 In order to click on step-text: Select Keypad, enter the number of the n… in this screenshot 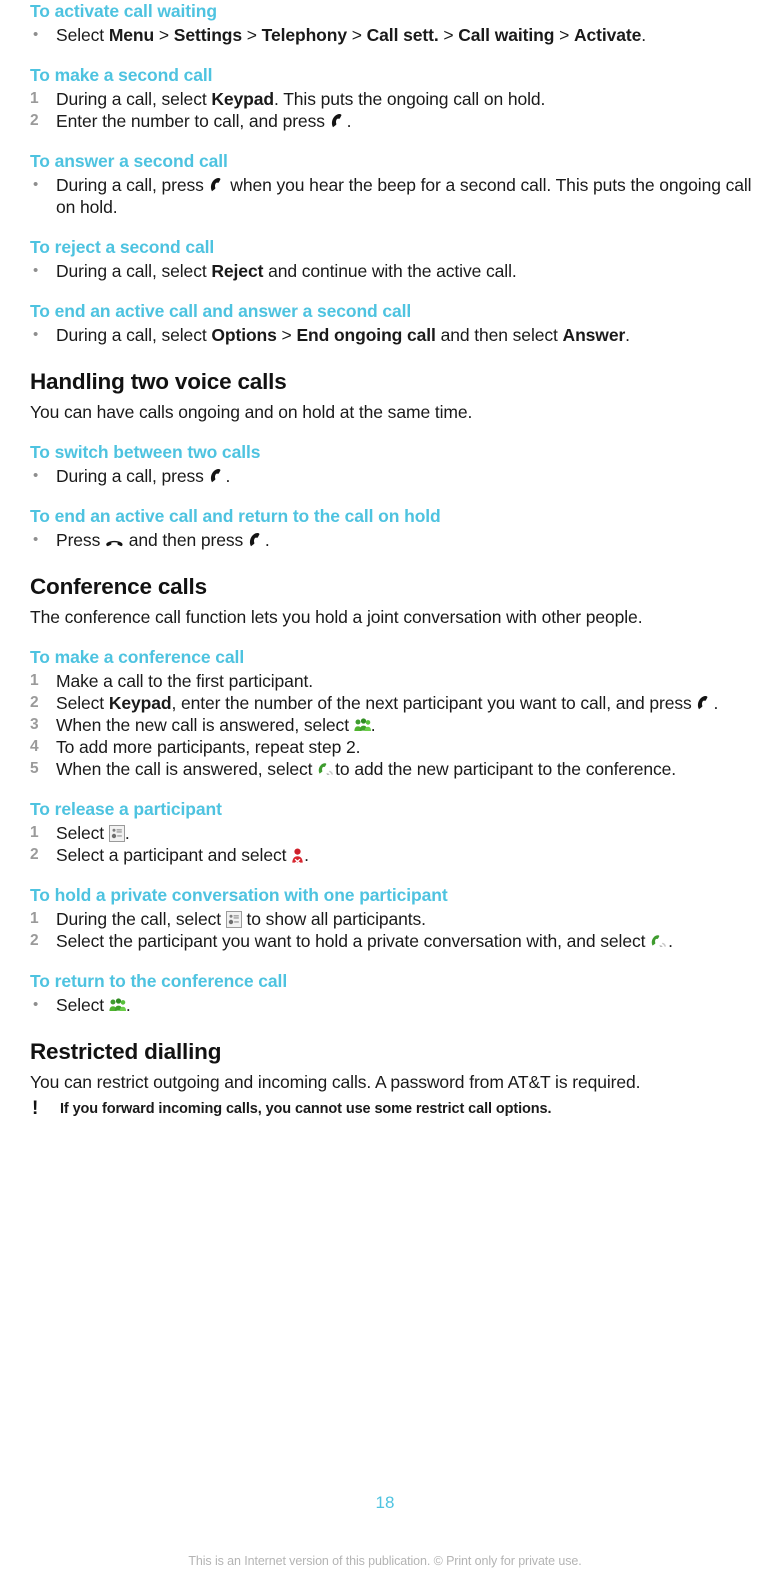, I will do `click(387, 703)`.